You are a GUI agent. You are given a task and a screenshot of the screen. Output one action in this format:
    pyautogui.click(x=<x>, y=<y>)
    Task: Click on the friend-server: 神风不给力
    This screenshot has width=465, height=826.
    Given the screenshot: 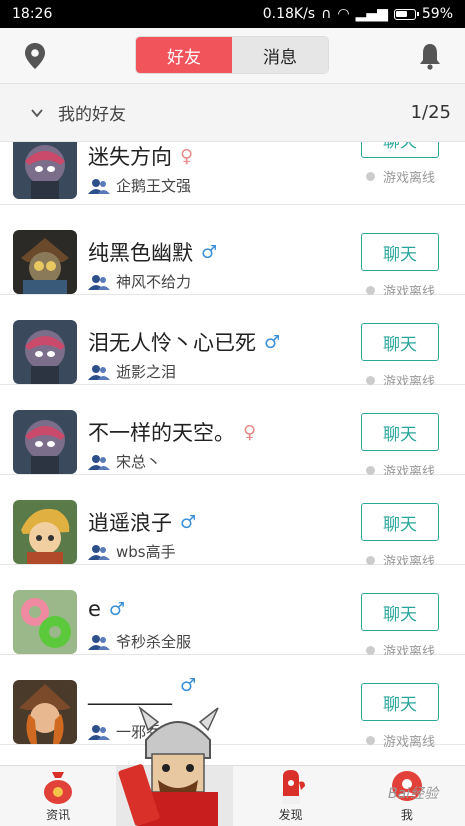 What is the action you would take?
    pyautogui.click(x=139, y=281)
    